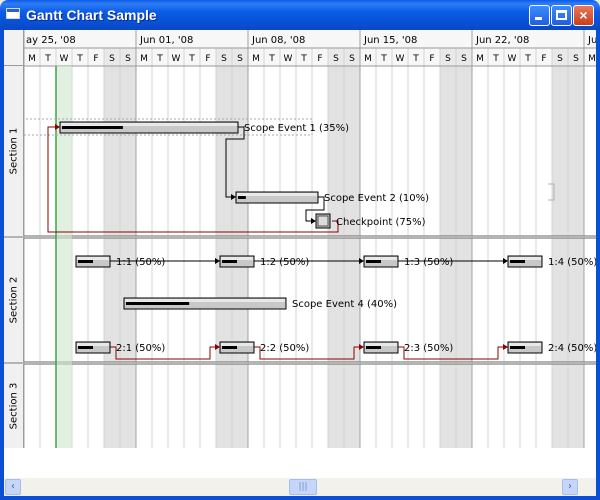  I want to click on week-label: Jun 01, '08, so click(166, 40).